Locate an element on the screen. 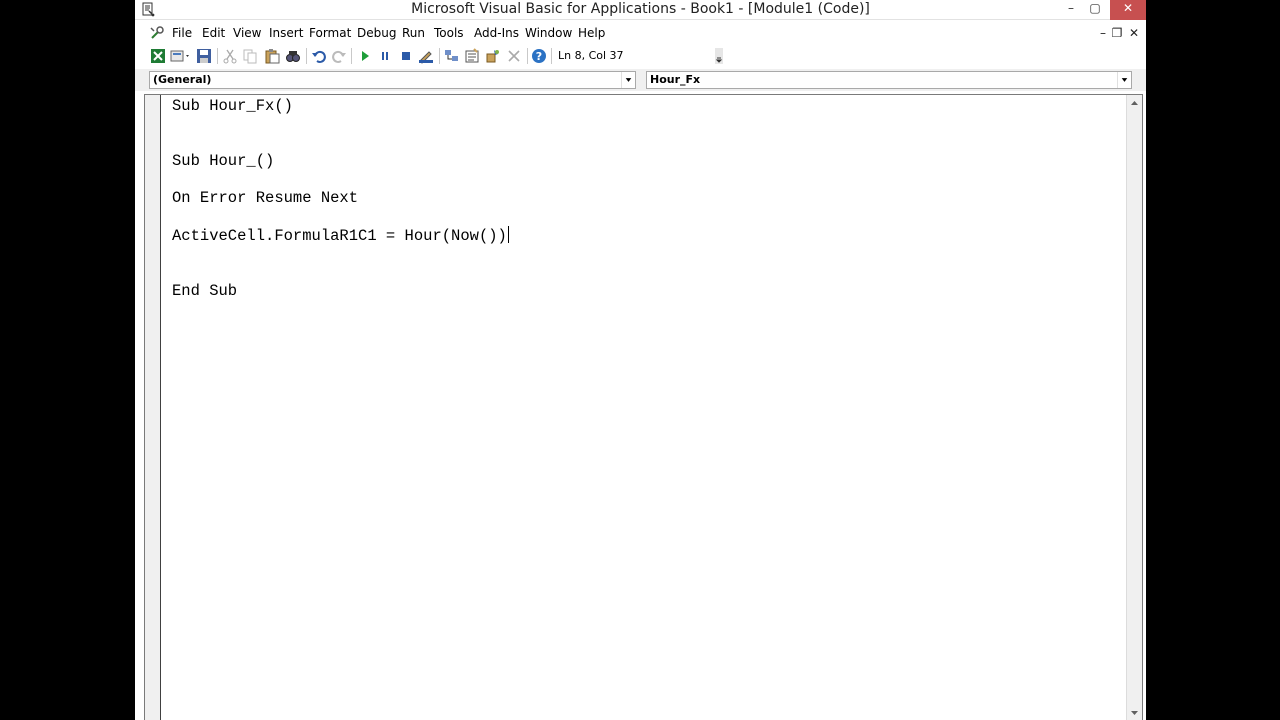  save-icon is located at coordinates (204, 56).